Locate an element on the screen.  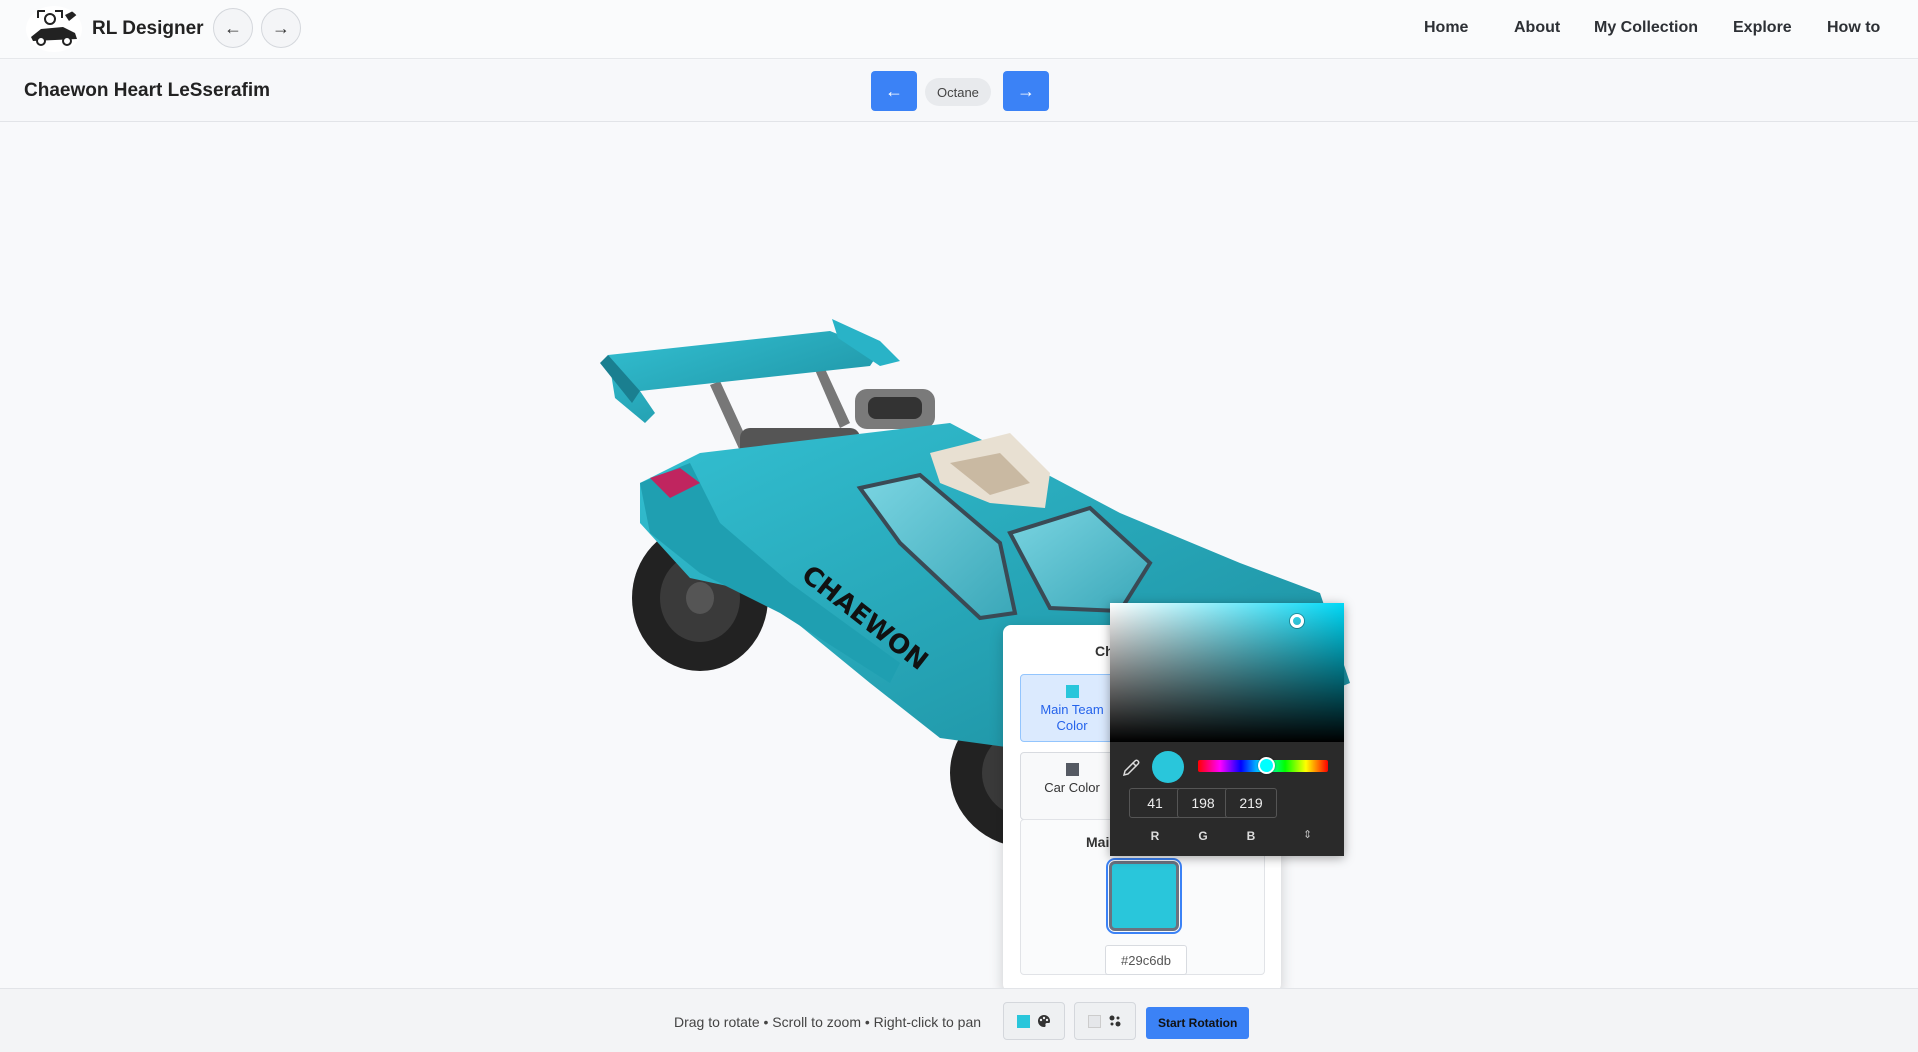
hue-slider is located at coordinates (1263, 765).